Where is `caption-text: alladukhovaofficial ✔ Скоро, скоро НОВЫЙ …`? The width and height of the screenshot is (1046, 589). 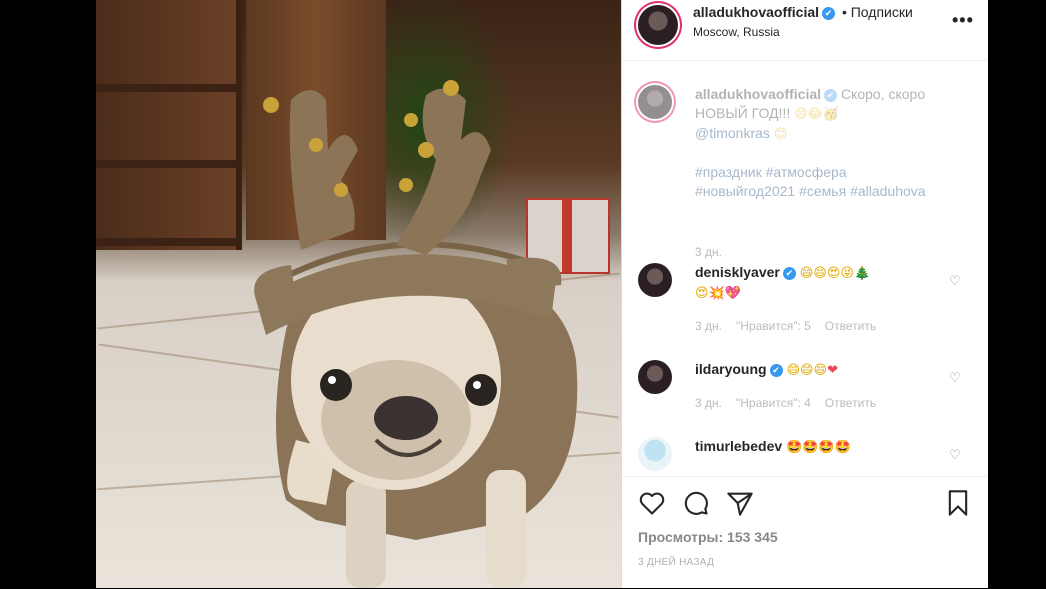
caption-text: alladukhovaofficial ✔ Скоро, скоро НОВЫЙ … is located at coordinates (825, 143).